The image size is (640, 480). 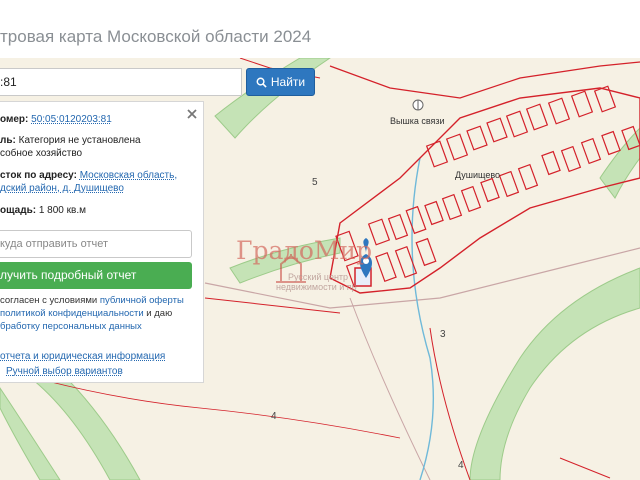 What do you see at coordinates (478, 175) in the screenshot?
I see `map-label-village: Душищево` at bounding box center [478, 175].